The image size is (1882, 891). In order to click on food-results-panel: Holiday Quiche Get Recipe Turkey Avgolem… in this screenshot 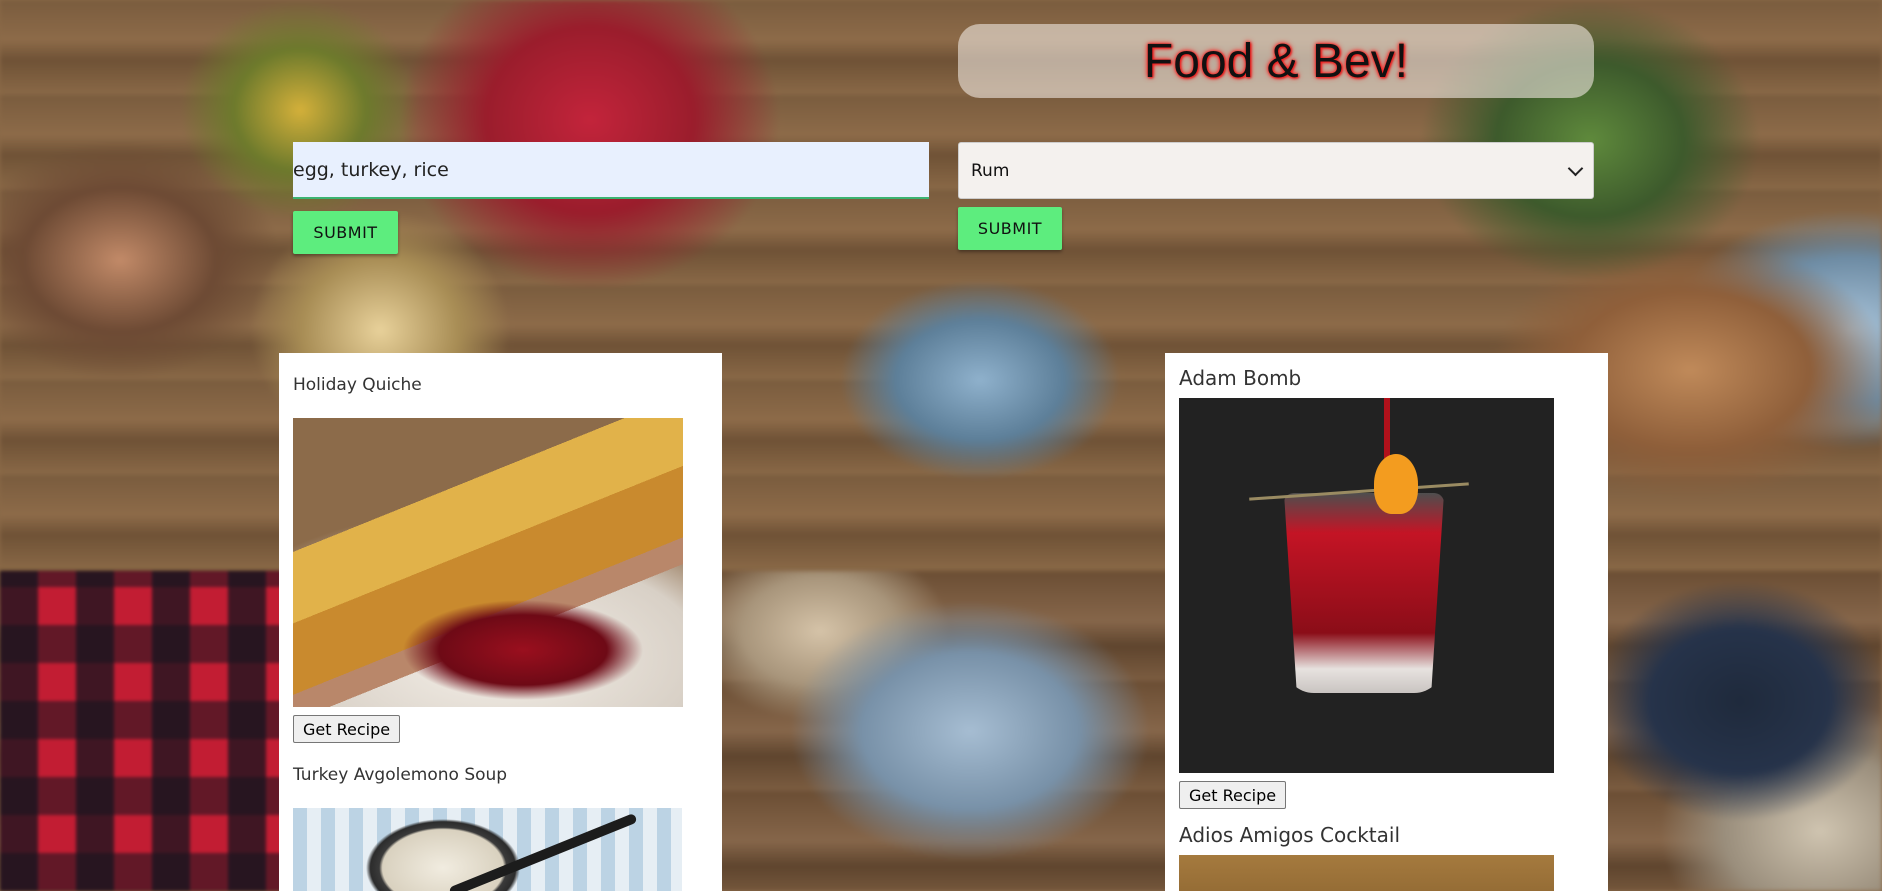, I will do `click(500, 622)`.